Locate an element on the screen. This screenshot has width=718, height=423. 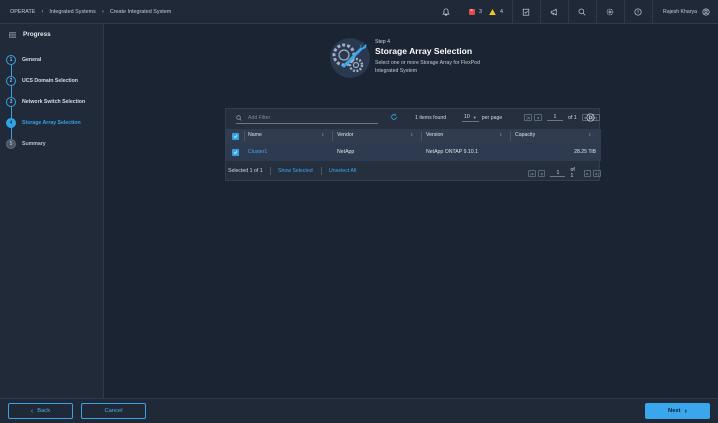
column-capacity: Capacity is located at coordinates (525, 135).